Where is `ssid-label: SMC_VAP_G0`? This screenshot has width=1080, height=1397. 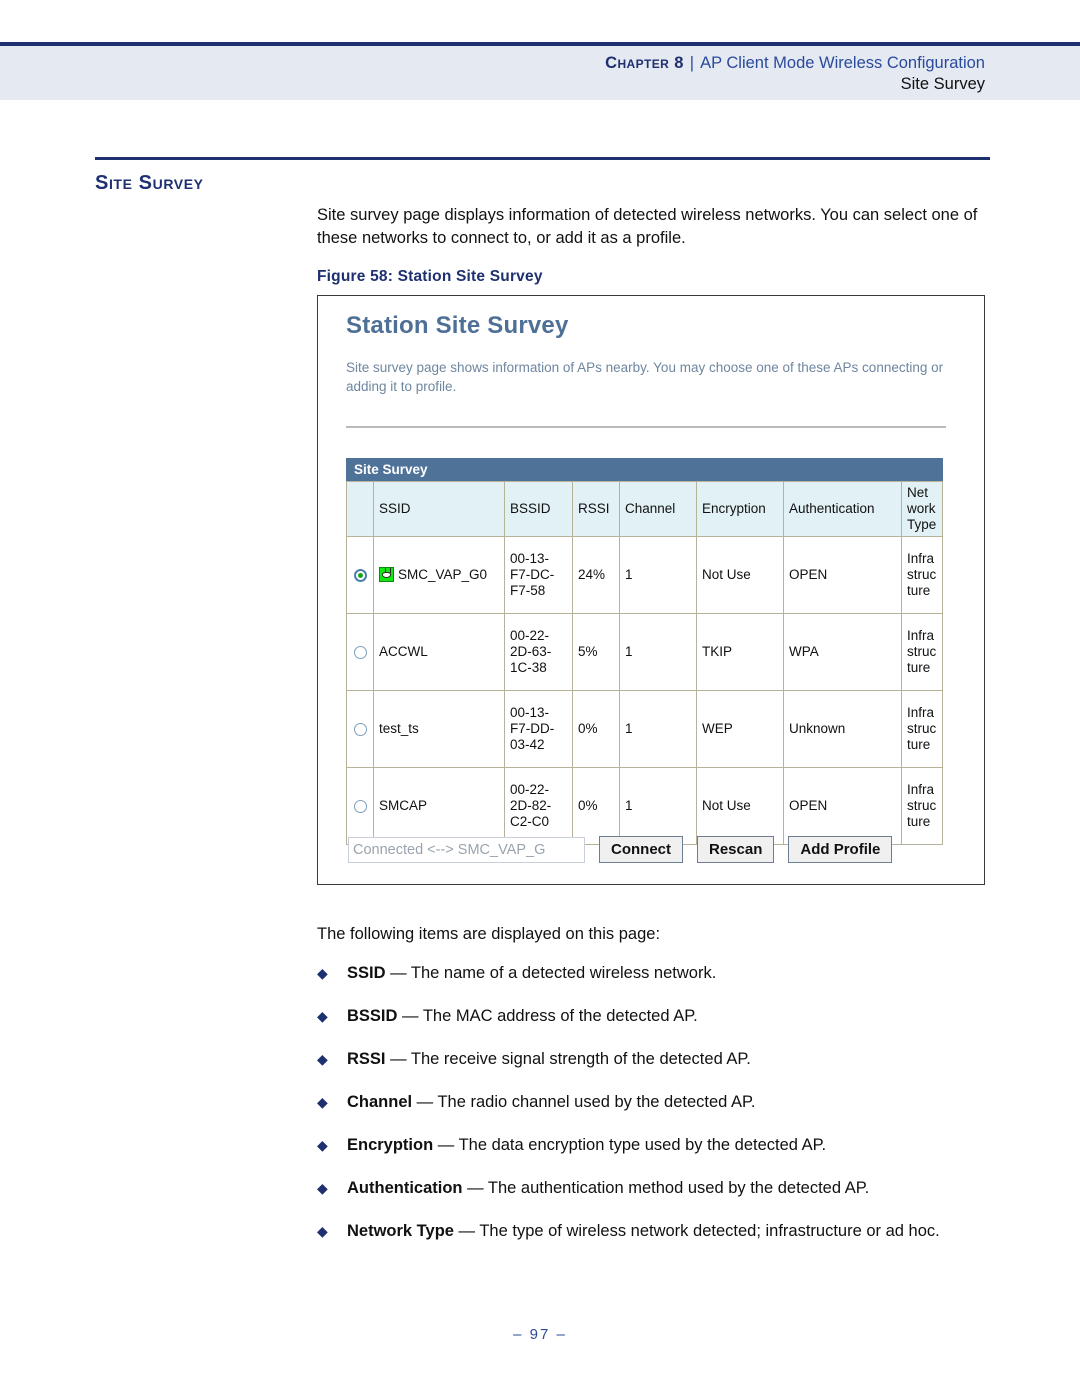
ssid-label: SMC_VAP_G0 is located at coordinates (443, 574).